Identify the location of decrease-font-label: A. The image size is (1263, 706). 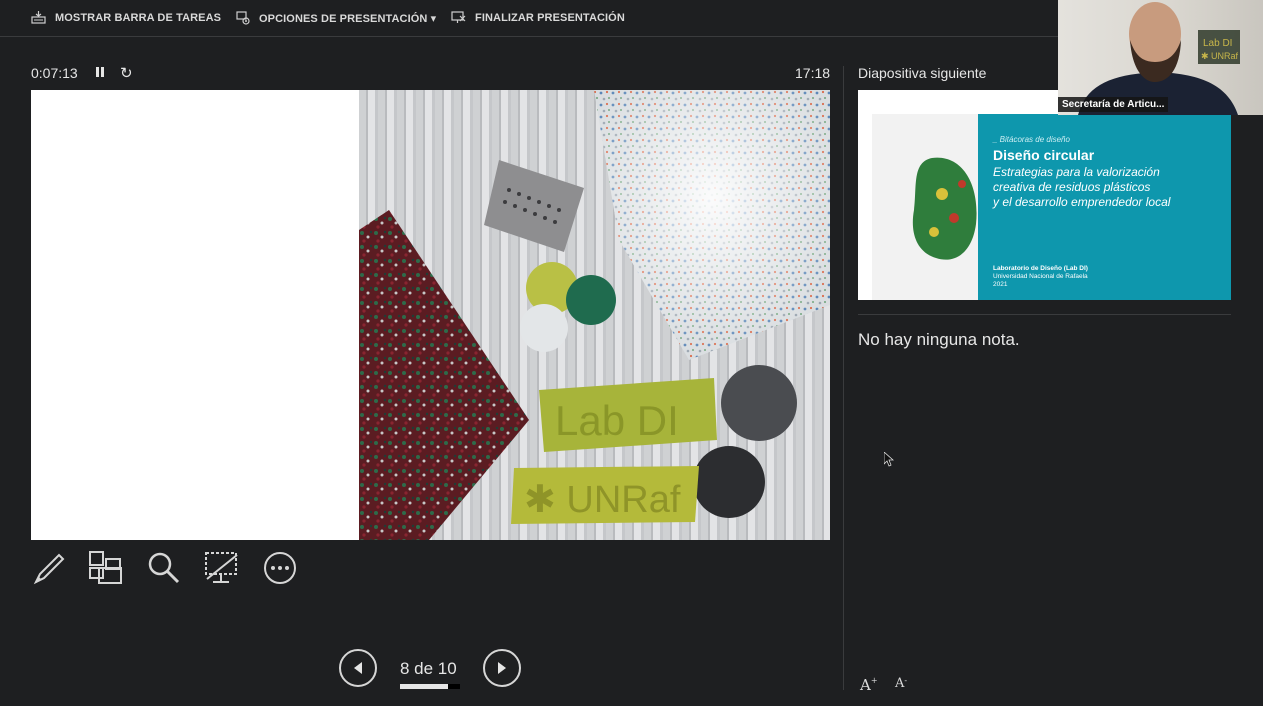
(900, 683).